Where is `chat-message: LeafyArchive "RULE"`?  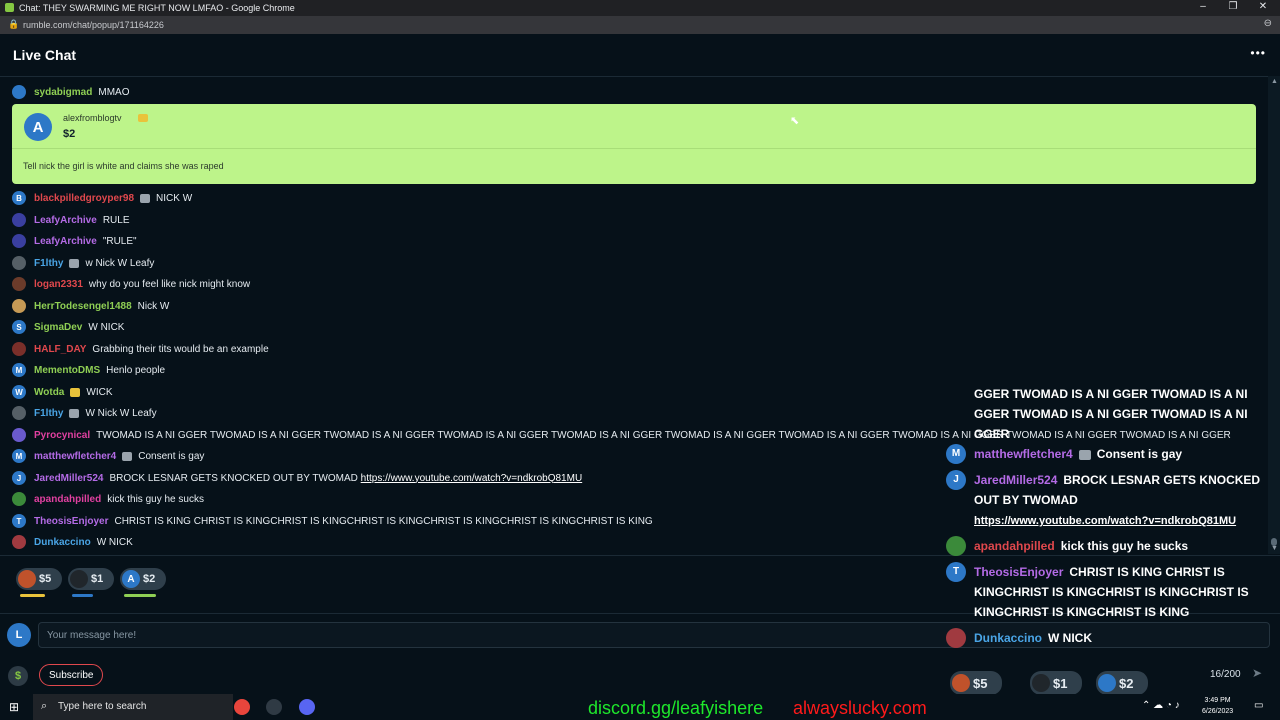 chat-message: LeafyArchive "RULE" is located at coordinates (74, 241).